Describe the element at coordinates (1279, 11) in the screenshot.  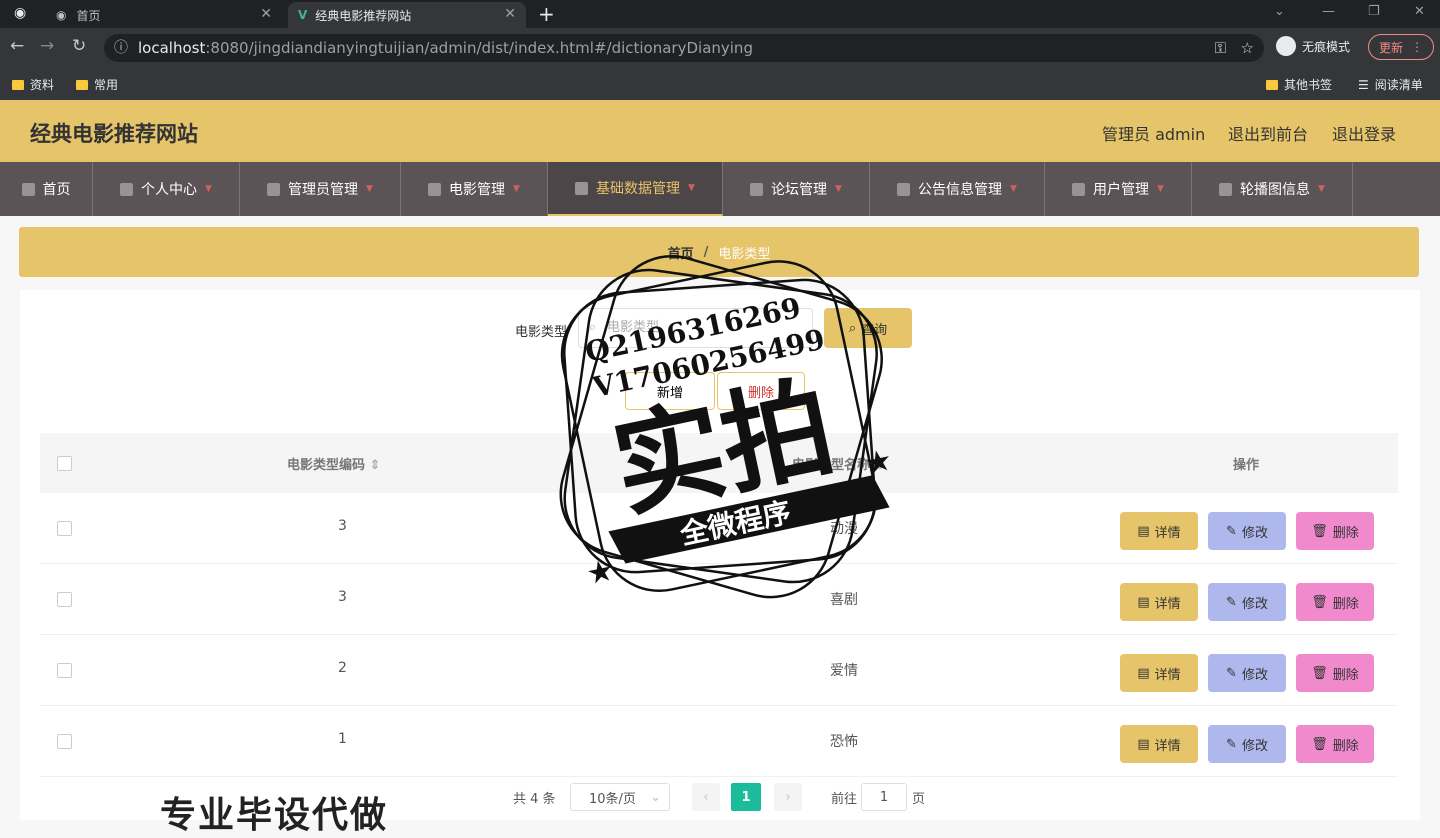
I see `chevron-down-icon: ⌄` at that location.